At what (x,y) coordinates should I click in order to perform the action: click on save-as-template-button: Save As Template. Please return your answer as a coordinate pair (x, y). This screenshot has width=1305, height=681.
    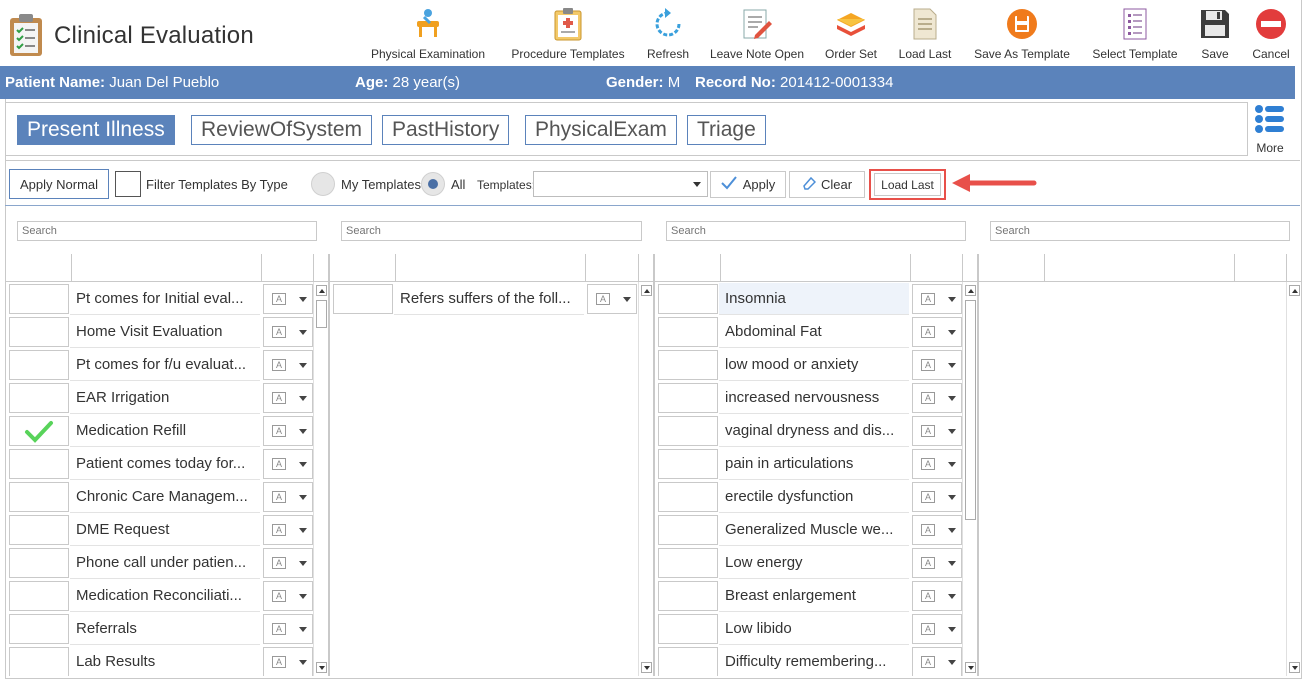
    Looking at the image, I should click on (1022, 35).